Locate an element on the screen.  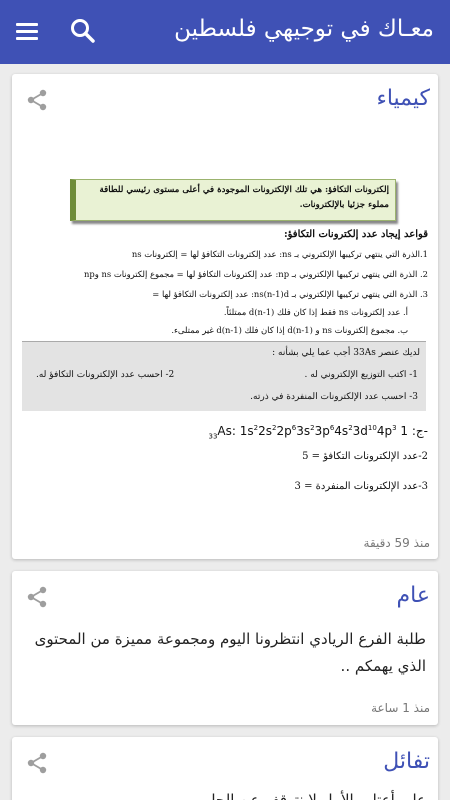
post-category: عام is located at coordinates (413, 595).